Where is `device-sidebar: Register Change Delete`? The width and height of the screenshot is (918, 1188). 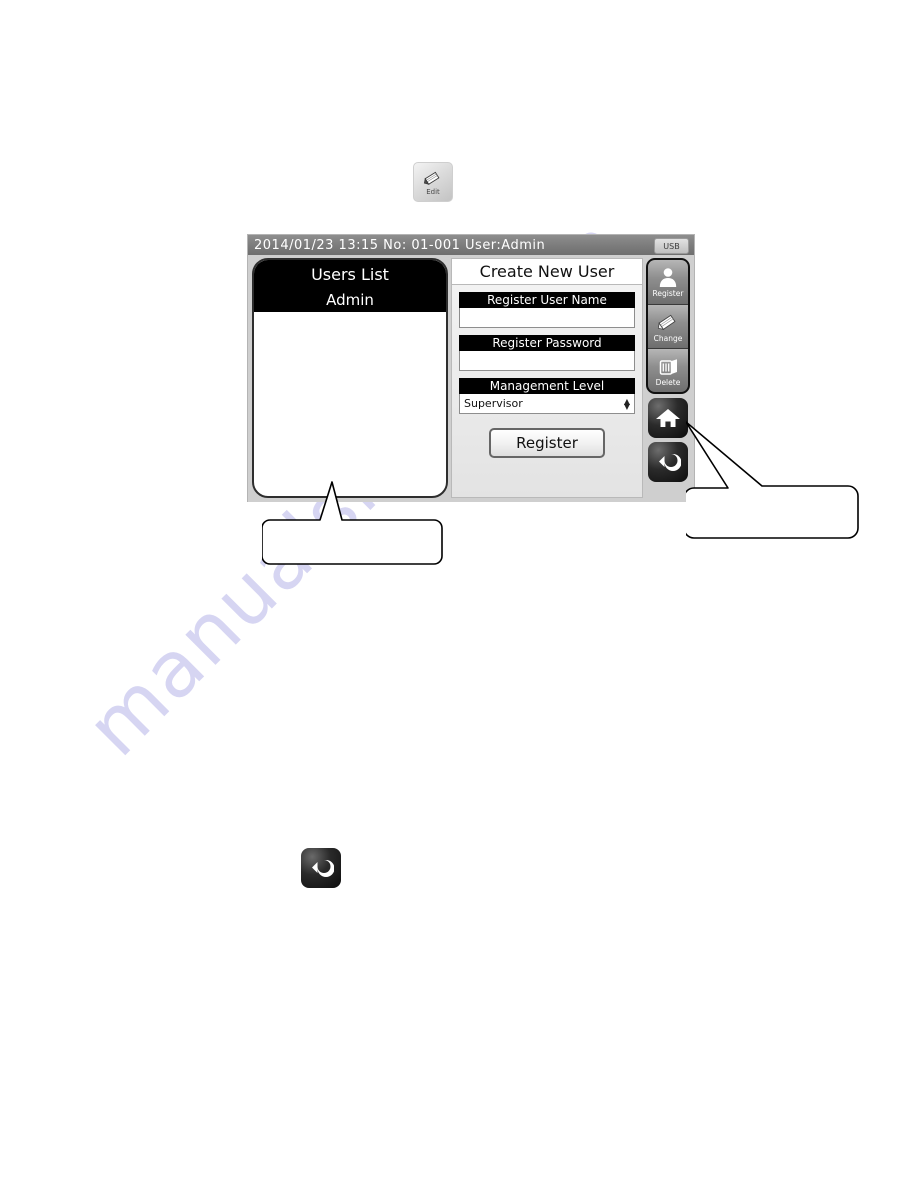 device-sidebar: Register Change Delete is located at coordinates (668, 378).